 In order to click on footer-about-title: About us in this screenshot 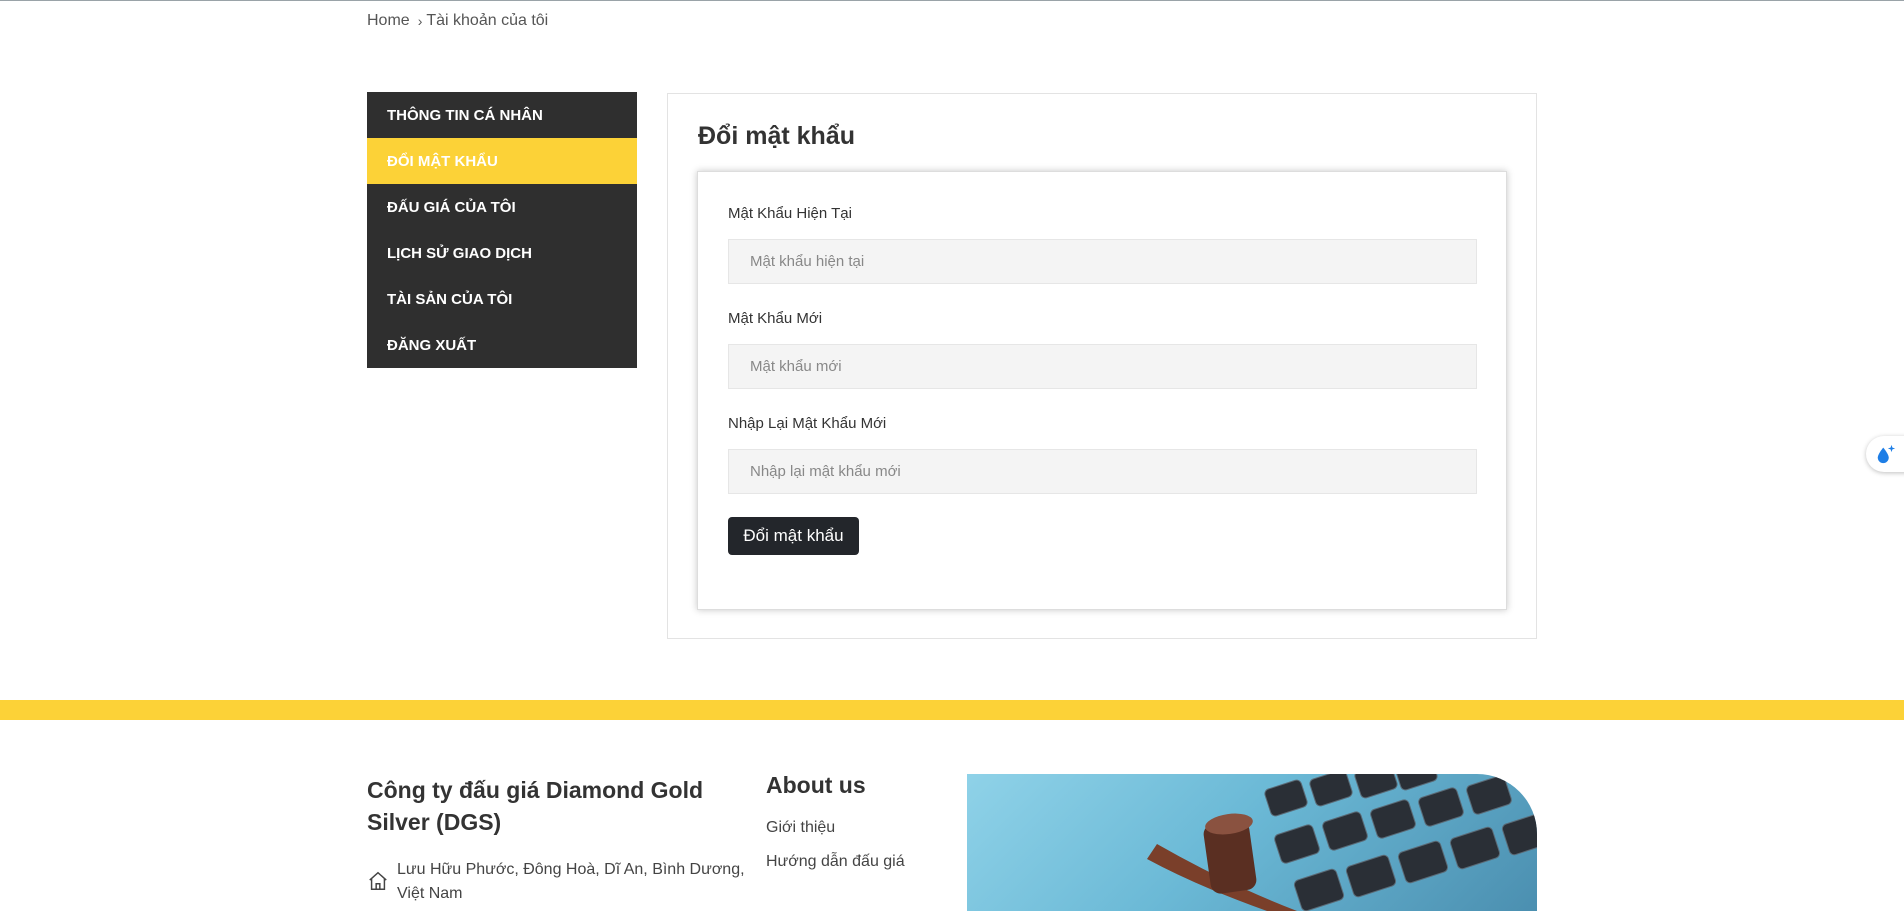, I will do `click(816, 785)`.